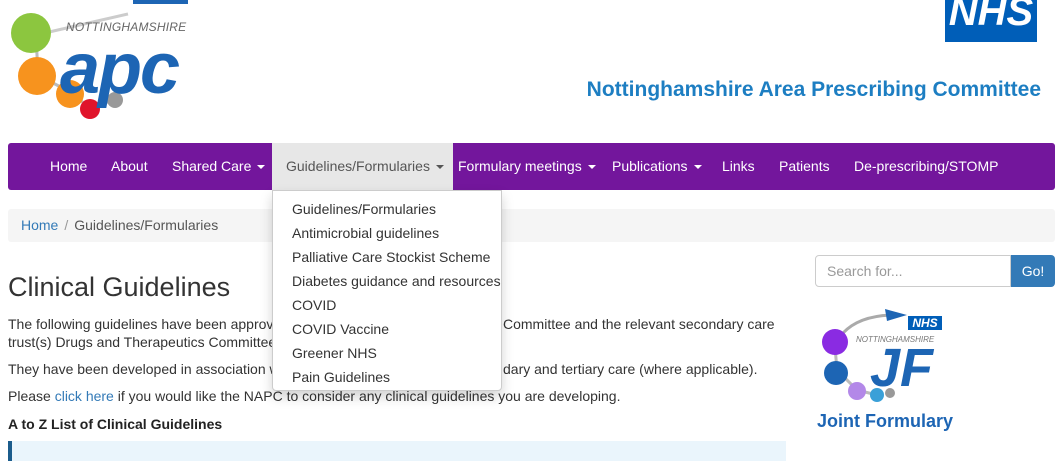  I want to click on az-list-heading: A to Z List of Clinical Guidelines, so click(115, 424).